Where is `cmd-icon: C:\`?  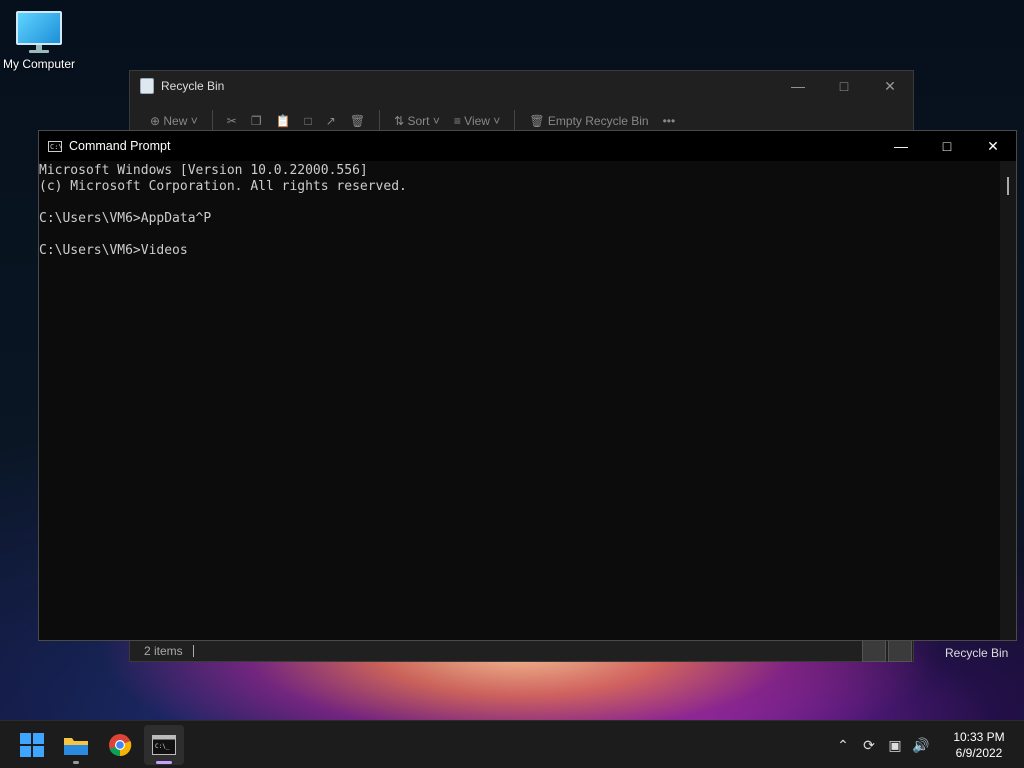 cmd-icon: C:\ is located at coordinates (55, 146).